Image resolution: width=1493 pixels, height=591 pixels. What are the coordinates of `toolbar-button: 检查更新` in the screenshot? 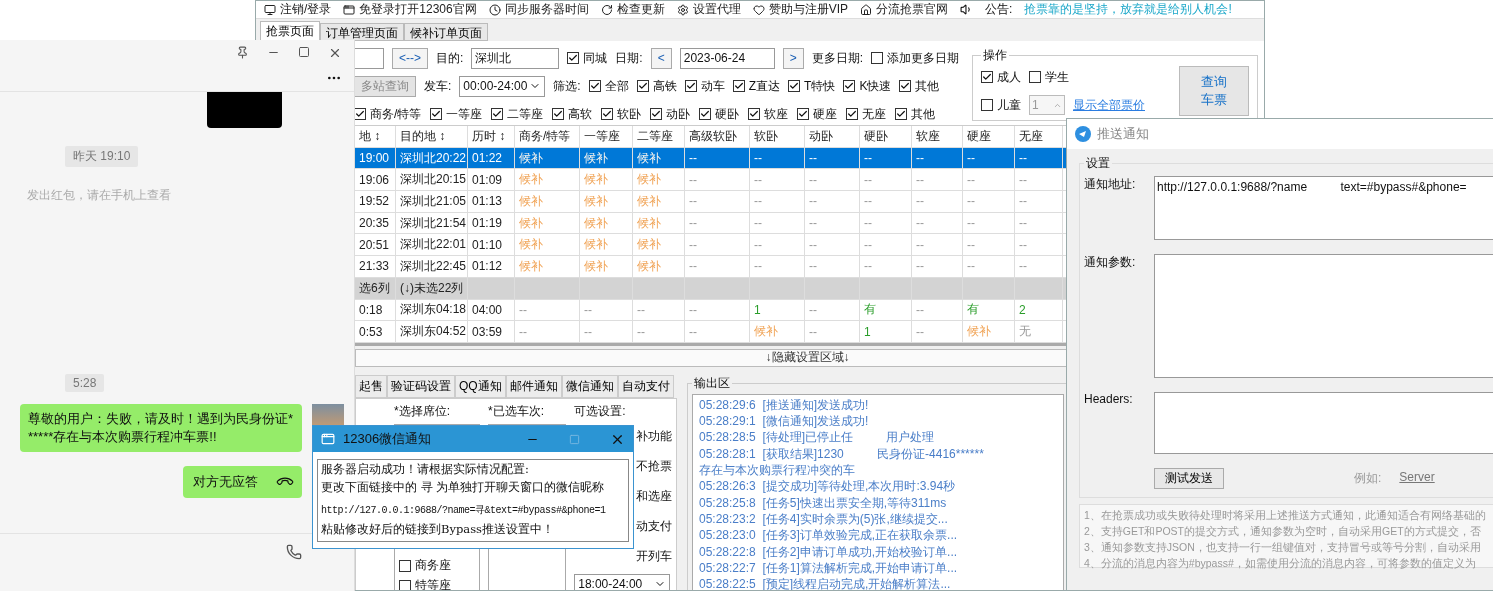 It's located at (632, 9).